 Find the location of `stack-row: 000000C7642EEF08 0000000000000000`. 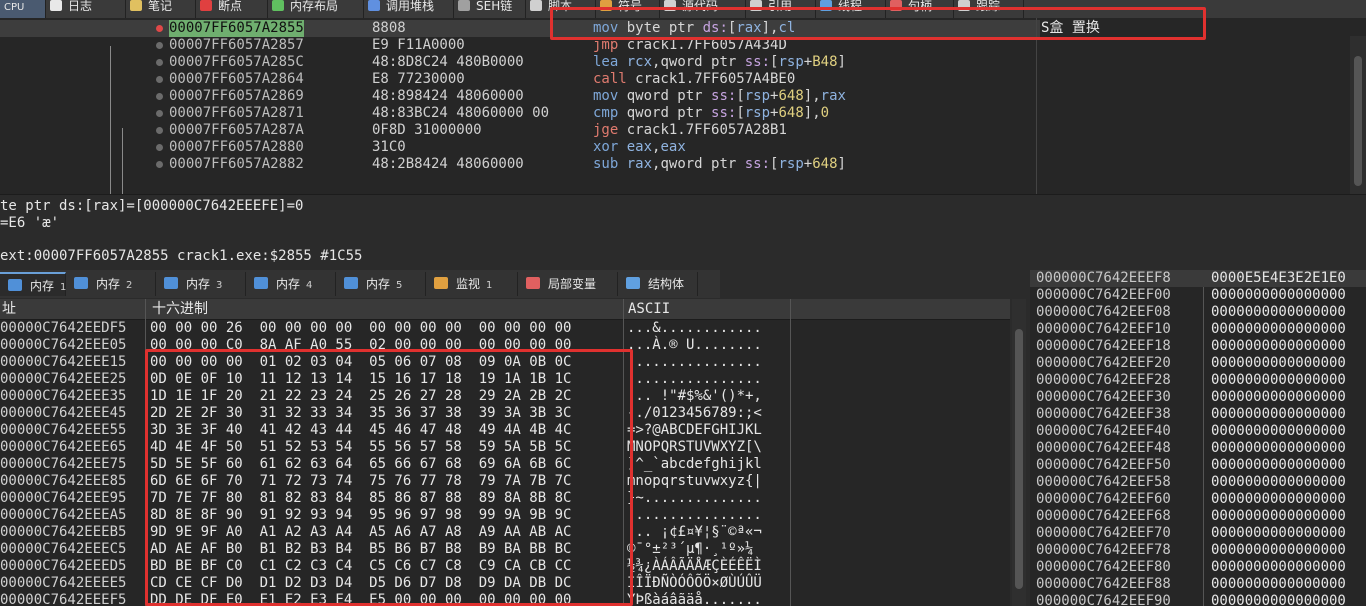

stack-row: 000000C7642EEF08 0000000000000000 is located at coordinates (1198, 312).